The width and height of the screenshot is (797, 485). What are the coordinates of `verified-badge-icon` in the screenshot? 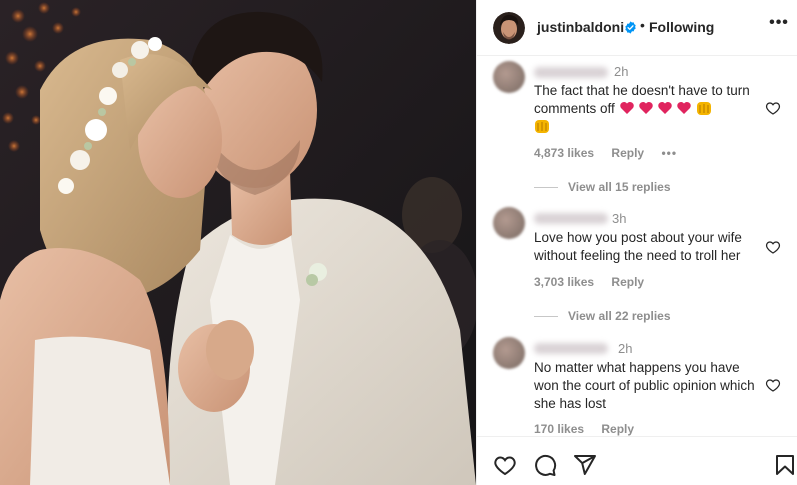 It's located at (630, 27).